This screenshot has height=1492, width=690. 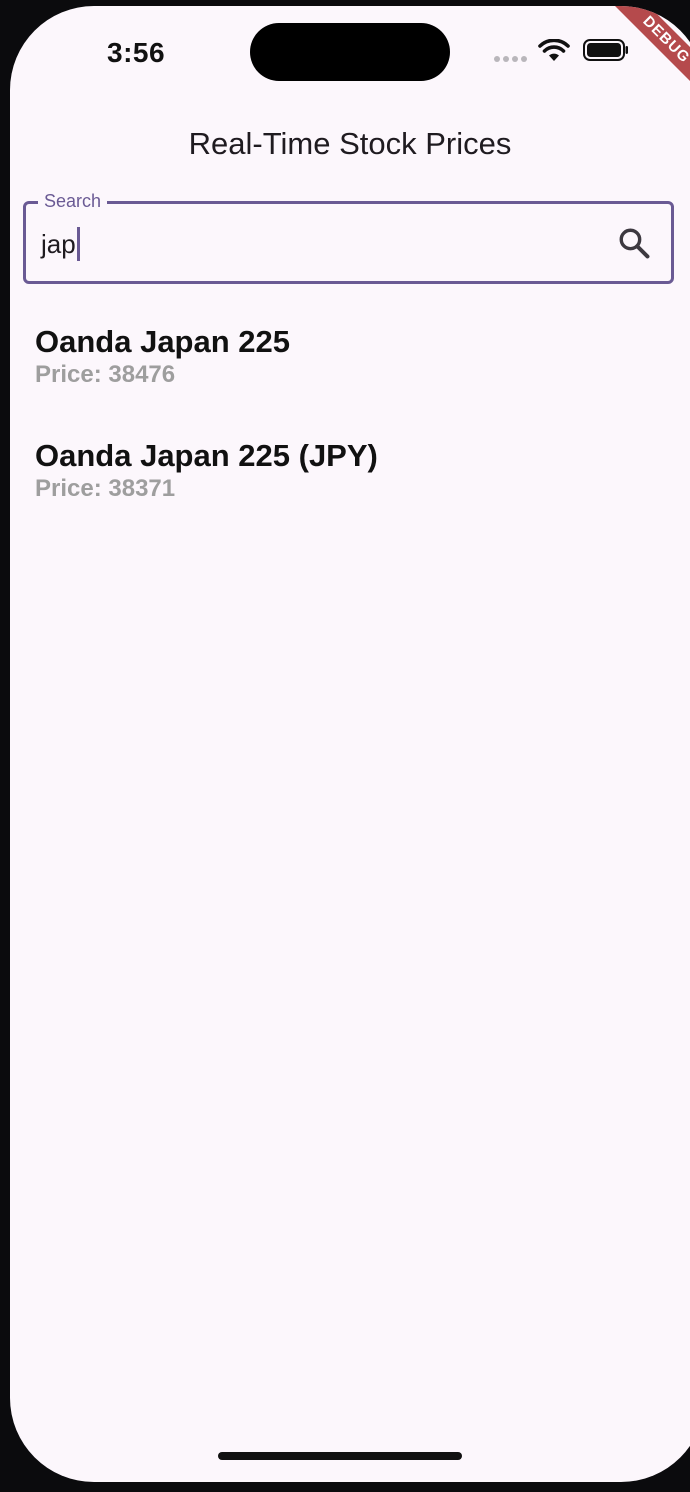 What do you see at coordinates (350, 52) in the screenshot?
I see `dynamic-island` at bounding box center [350, 52].